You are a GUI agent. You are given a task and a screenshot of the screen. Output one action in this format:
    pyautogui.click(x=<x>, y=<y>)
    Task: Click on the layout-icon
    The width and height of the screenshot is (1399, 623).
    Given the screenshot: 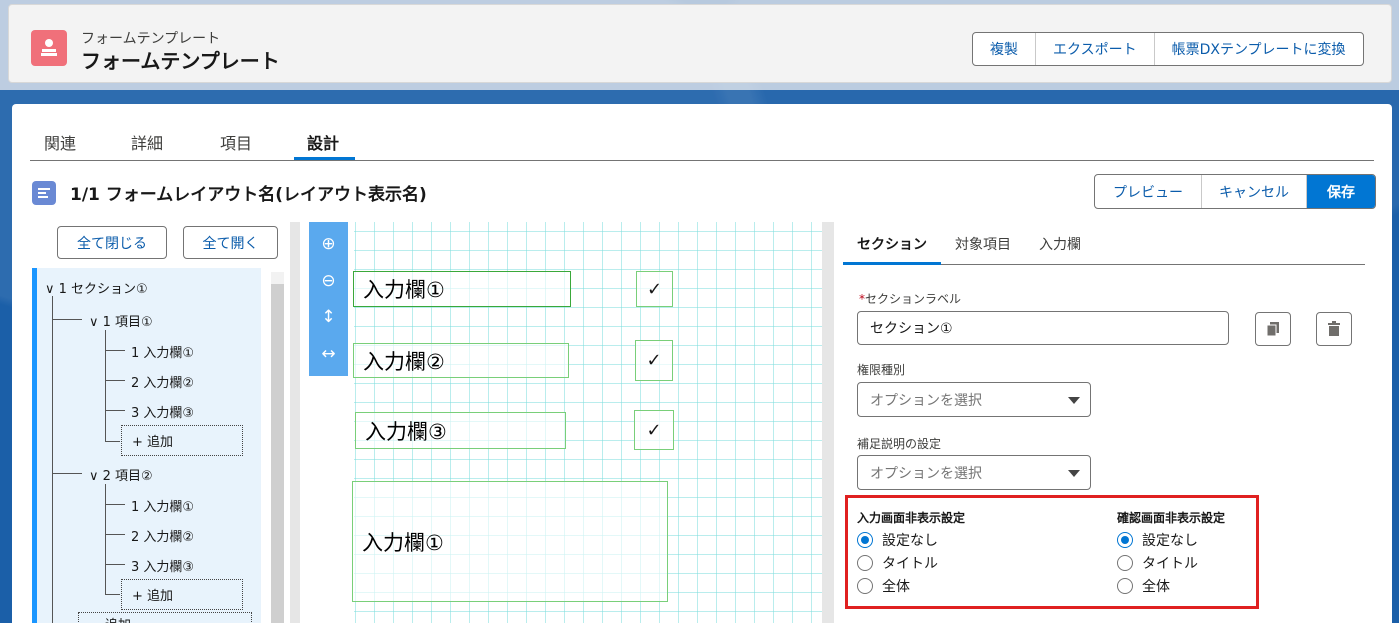 What is the action you would take?
    pyautogui.click(x=44, y=193)
    